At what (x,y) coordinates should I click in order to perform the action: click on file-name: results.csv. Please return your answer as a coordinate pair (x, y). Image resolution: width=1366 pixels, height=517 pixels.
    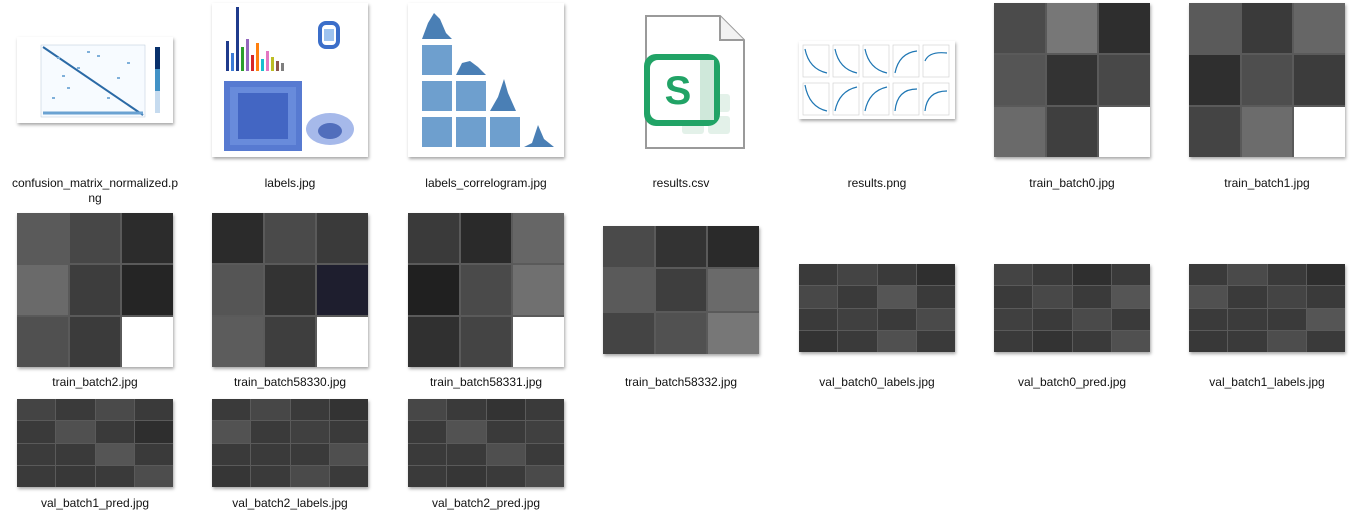
    Looking at the image, I should click on (681, 183).